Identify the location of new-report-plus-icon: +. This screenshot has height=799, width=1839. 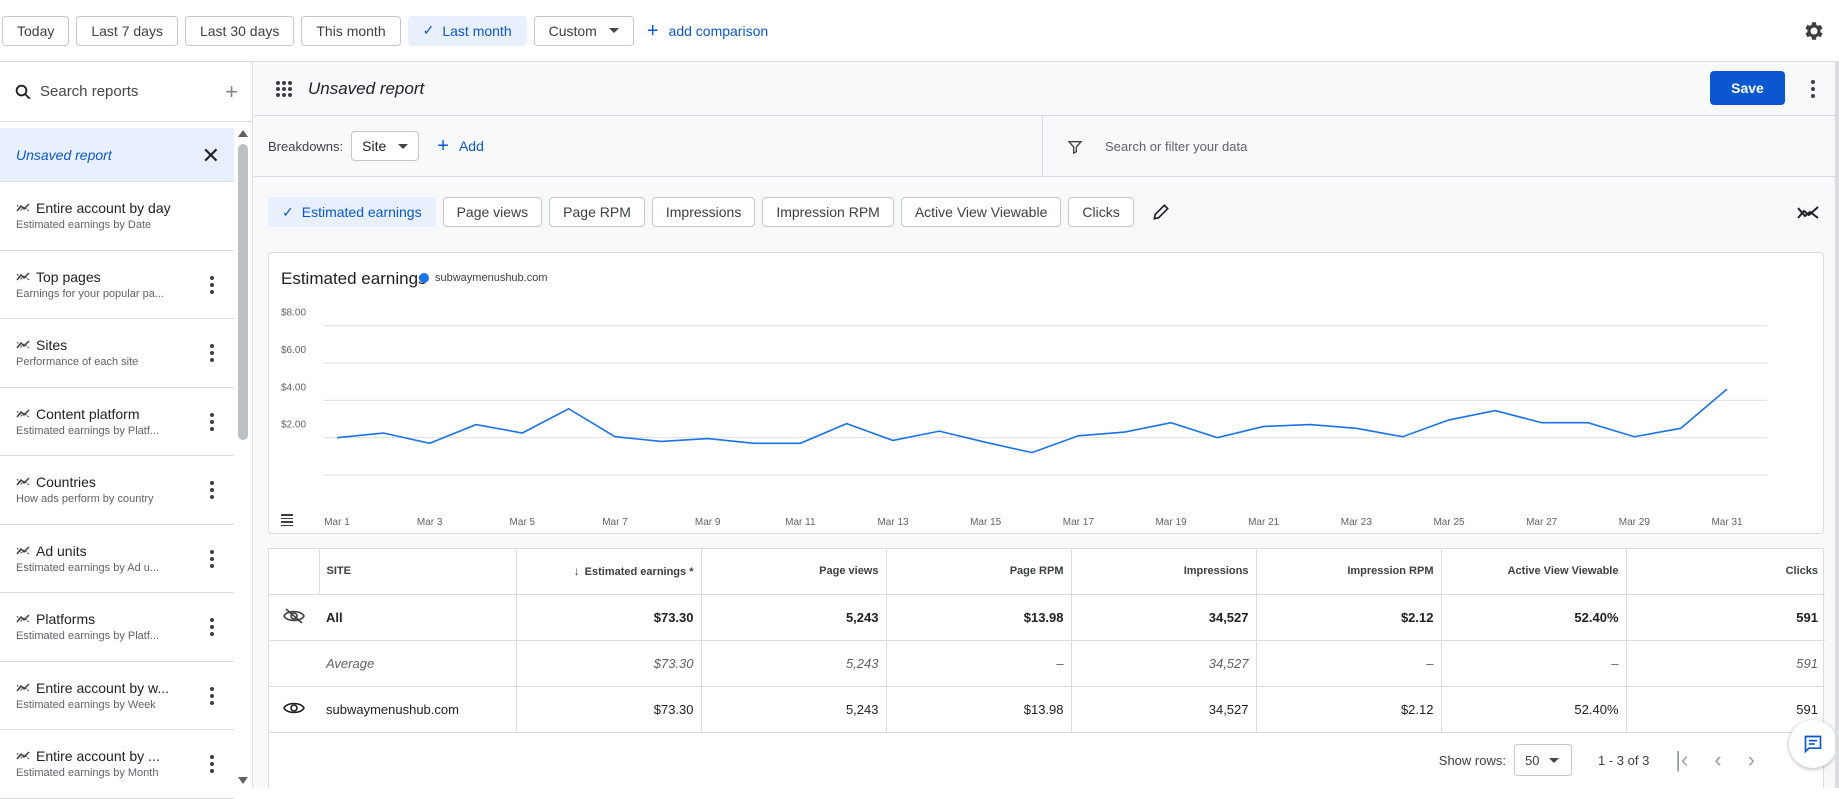
(231, 92).